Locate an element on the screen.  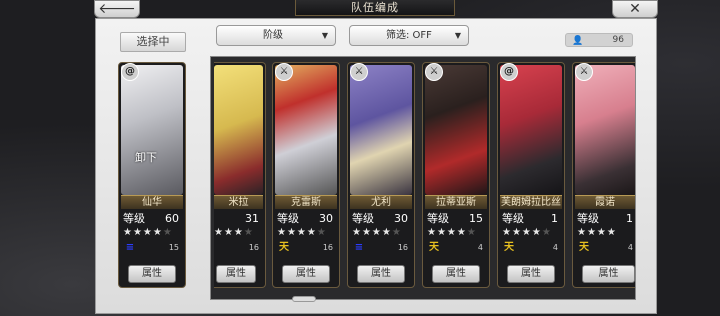
selecting-tab: 选择中 is located at coordinates (153, 42).